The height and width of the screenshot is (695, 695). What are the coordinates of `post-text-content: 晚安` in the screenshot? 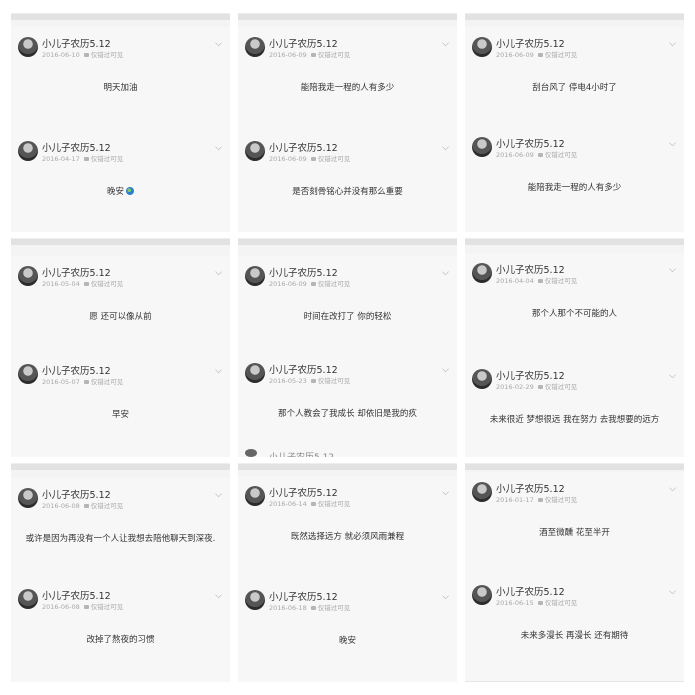 It's located at (347, 641).